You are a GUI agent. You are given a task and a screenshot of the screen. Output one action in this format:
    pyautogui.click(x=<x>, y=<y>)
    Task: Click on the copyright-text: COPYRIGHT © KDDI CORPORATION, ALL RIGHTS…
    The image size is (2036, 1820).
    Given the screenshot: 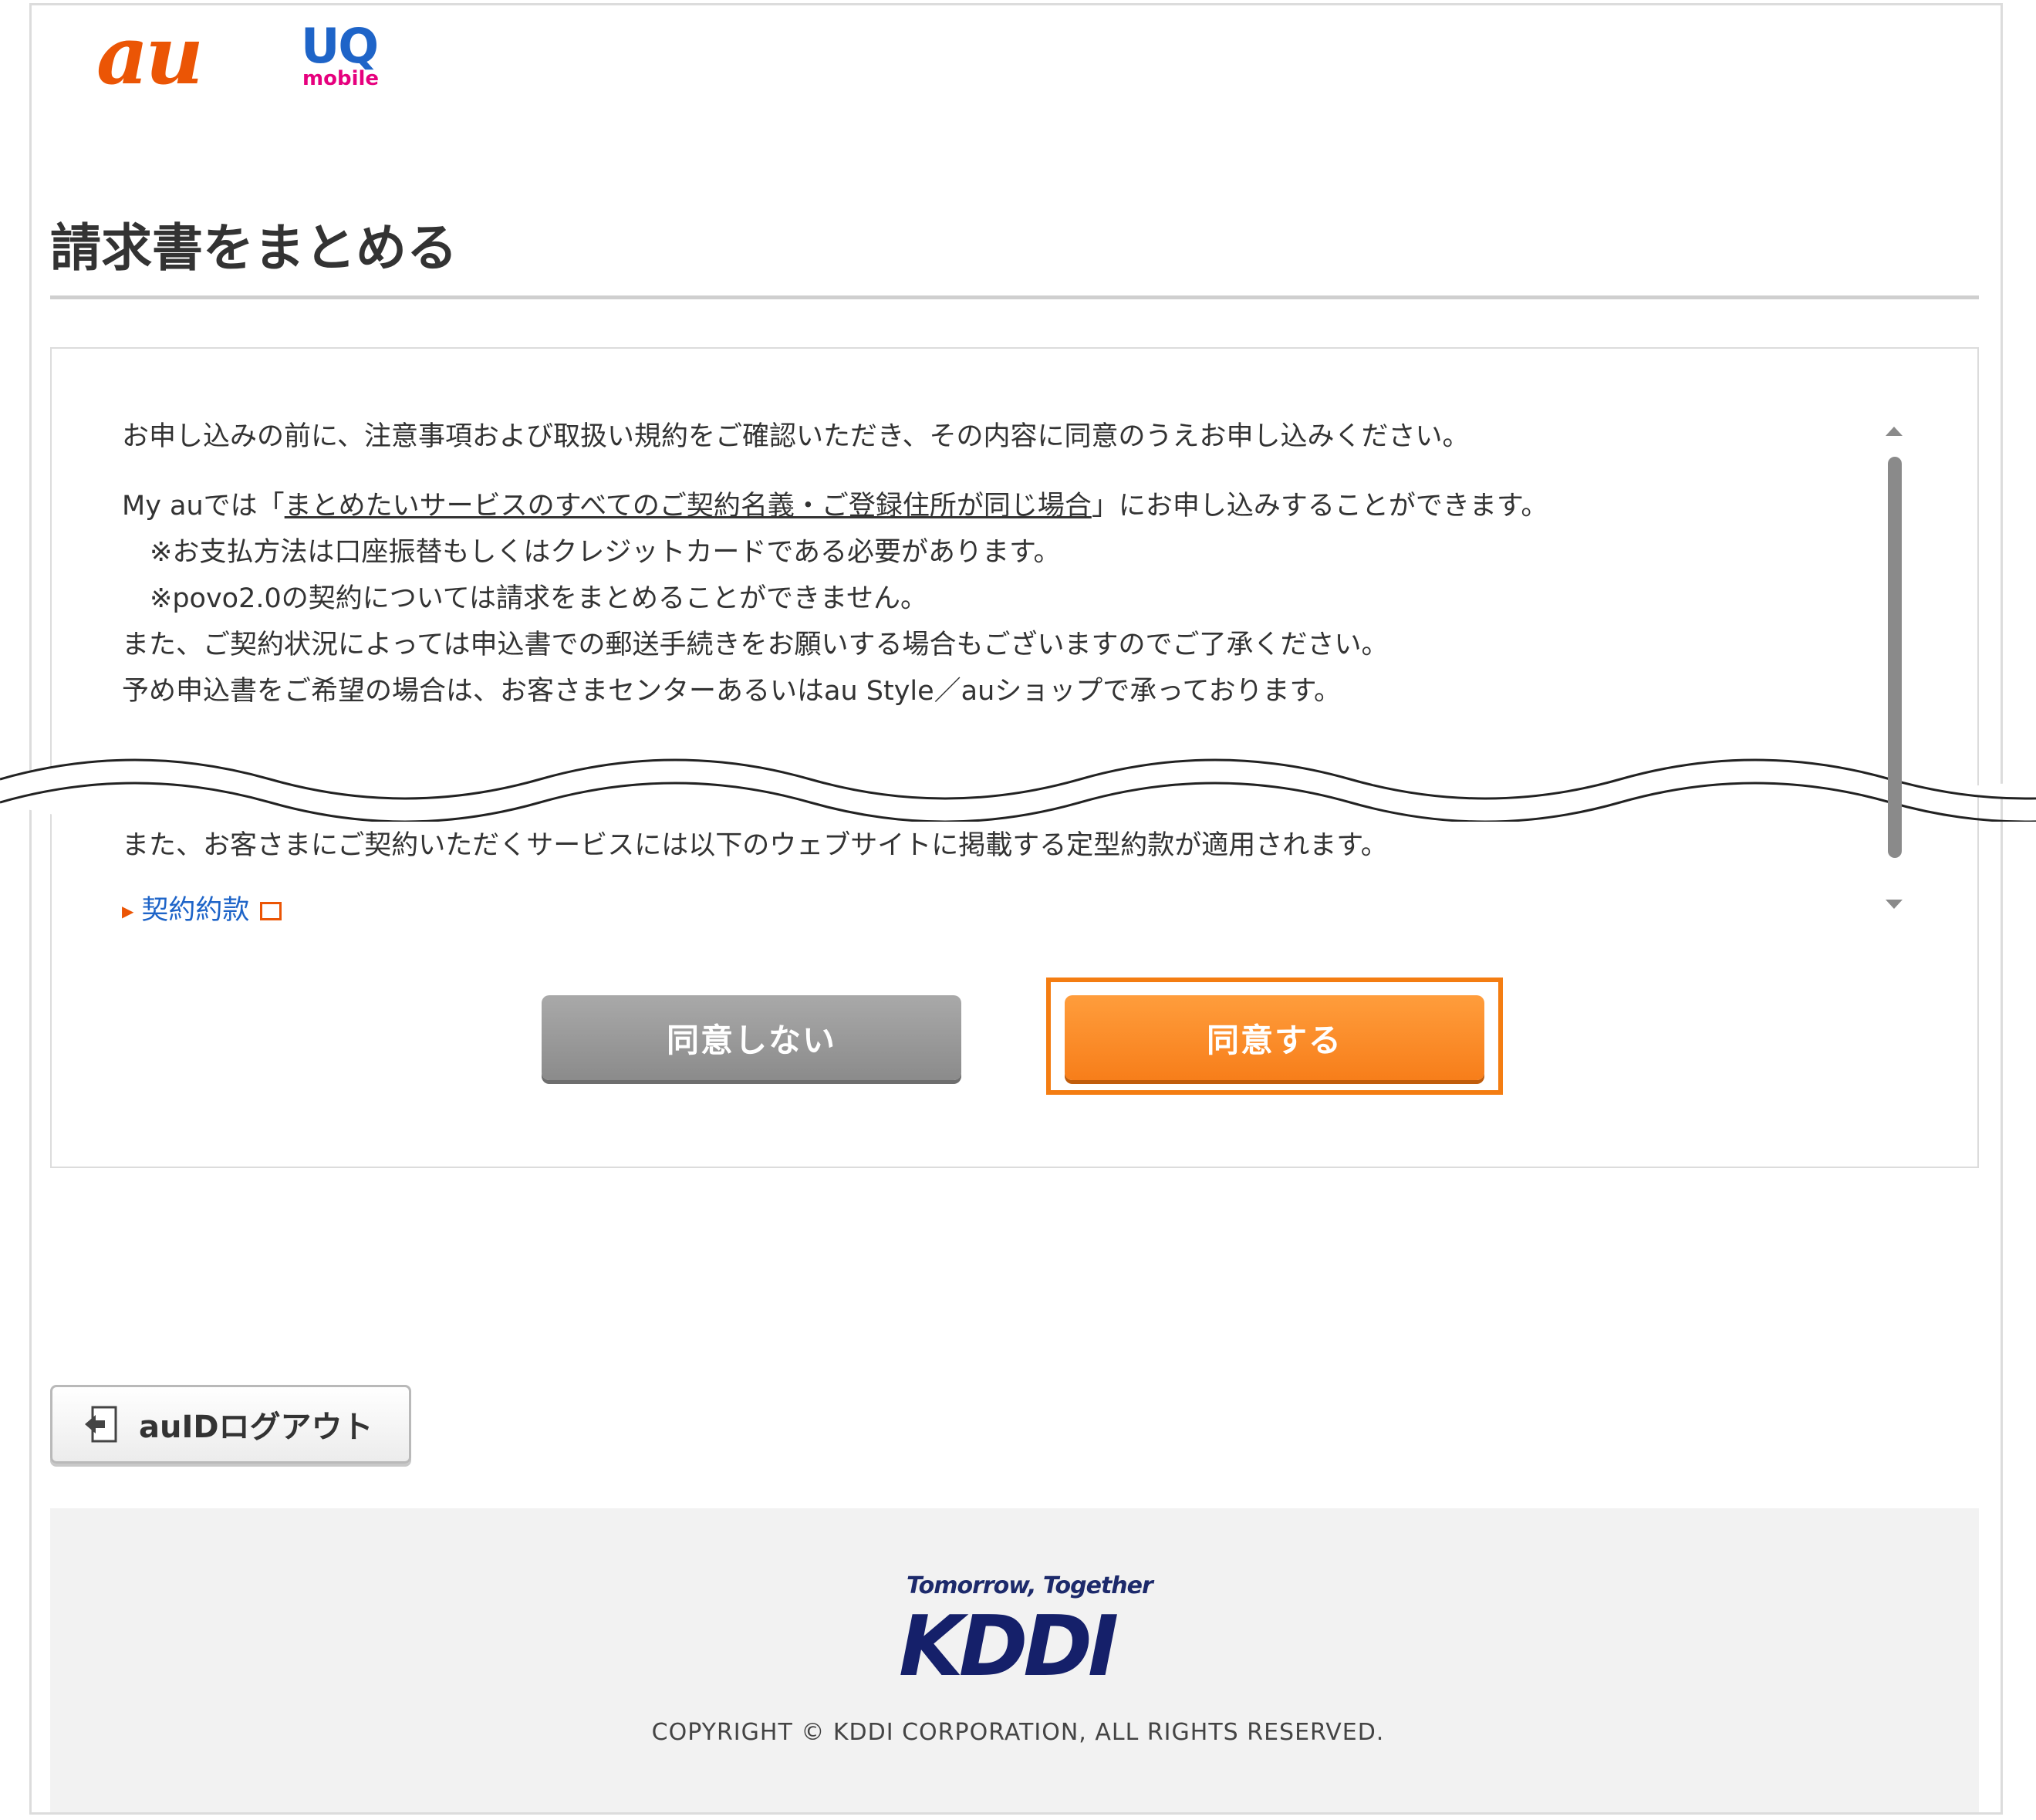 What is the action you would take?
    pyautogui.click(x=1018, y=1732)
    